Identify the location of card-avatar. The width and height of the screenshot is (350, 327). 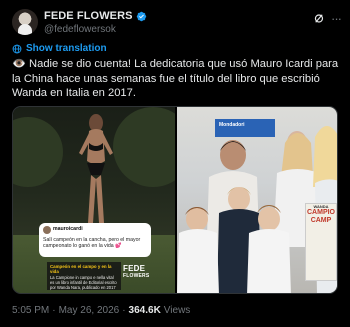
(47, 230).